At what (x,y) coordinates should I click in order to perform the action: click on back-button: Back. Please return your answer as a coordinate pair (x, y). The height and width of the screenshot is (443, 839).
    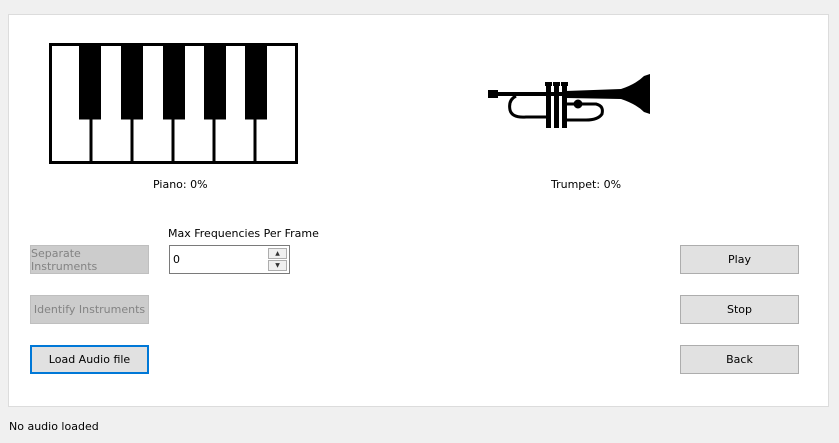
    Looking at the image, I should click on (739, 359).